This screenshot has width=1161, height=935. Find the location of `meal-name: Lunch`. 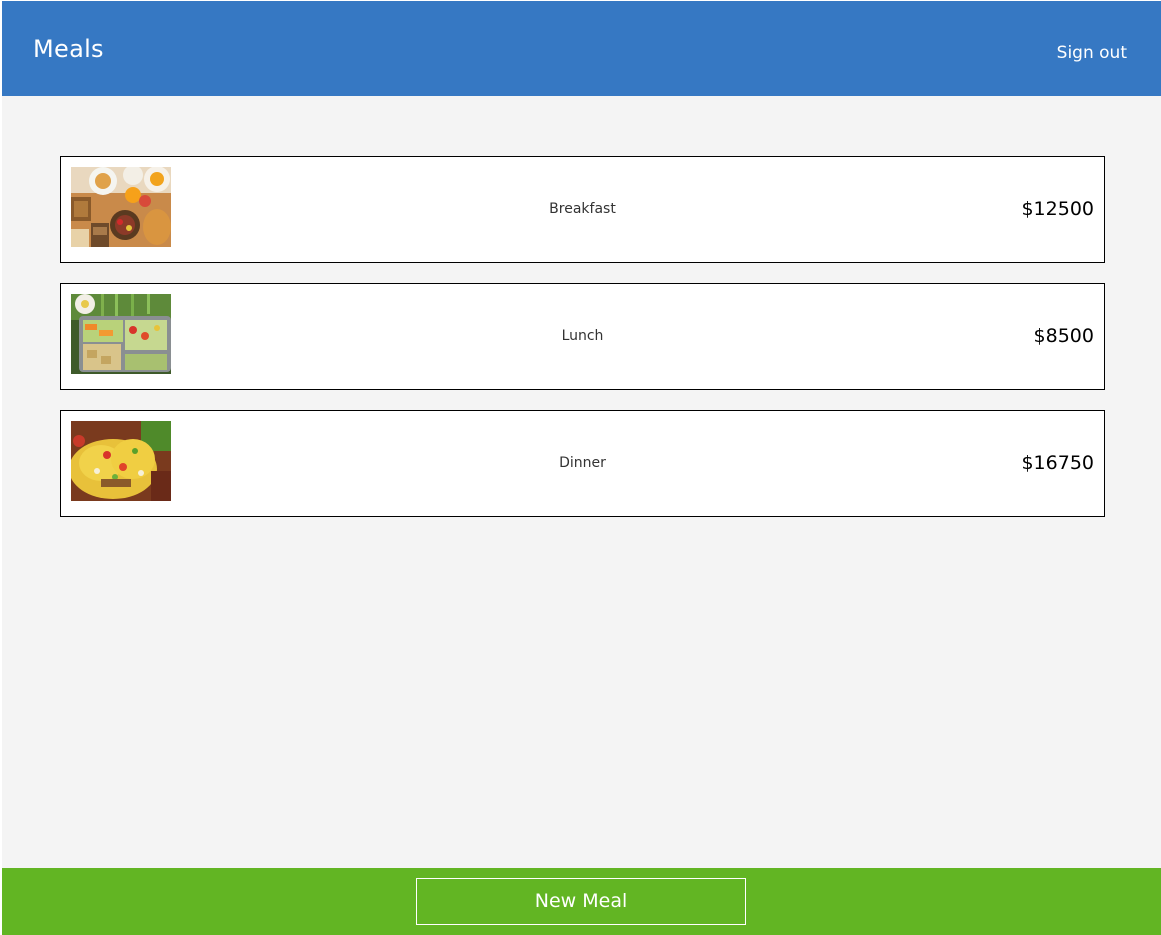

meal-name: Lunch is located at coordinates (582, 336).